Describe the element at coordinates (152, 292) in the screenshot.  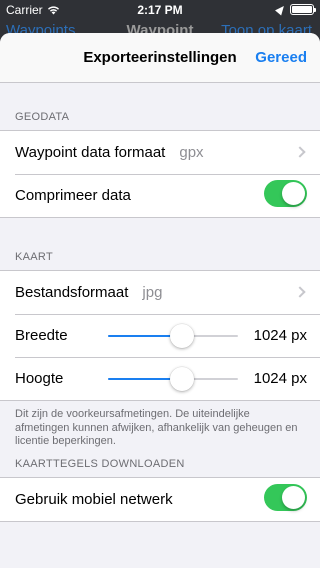
I see `file-format-value: jpg` at that location.